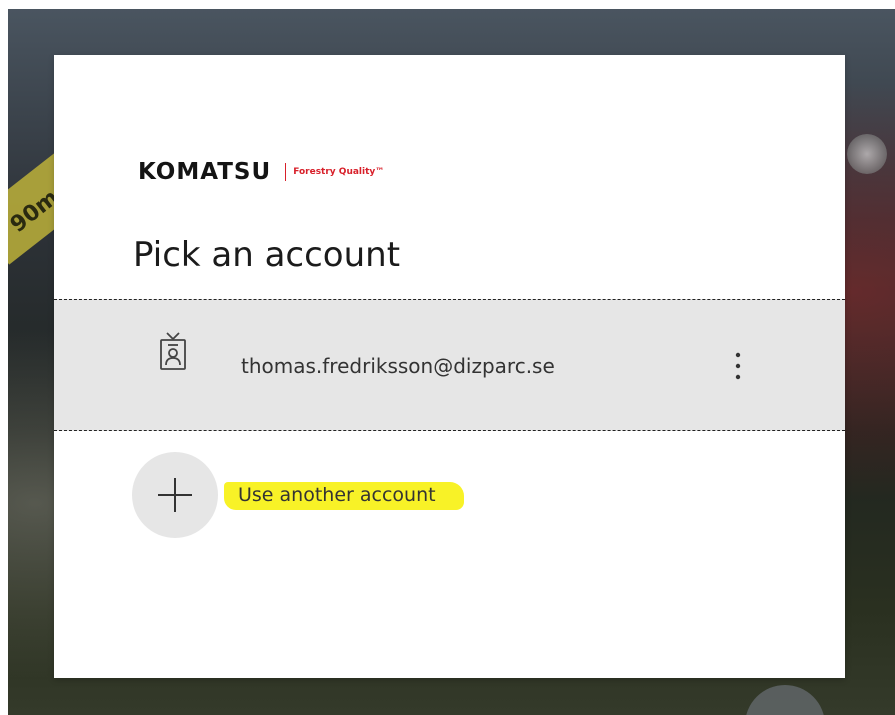 This screenshot has width=895, height=715. I want to click on more-vertical-icon, so click(738, 366).